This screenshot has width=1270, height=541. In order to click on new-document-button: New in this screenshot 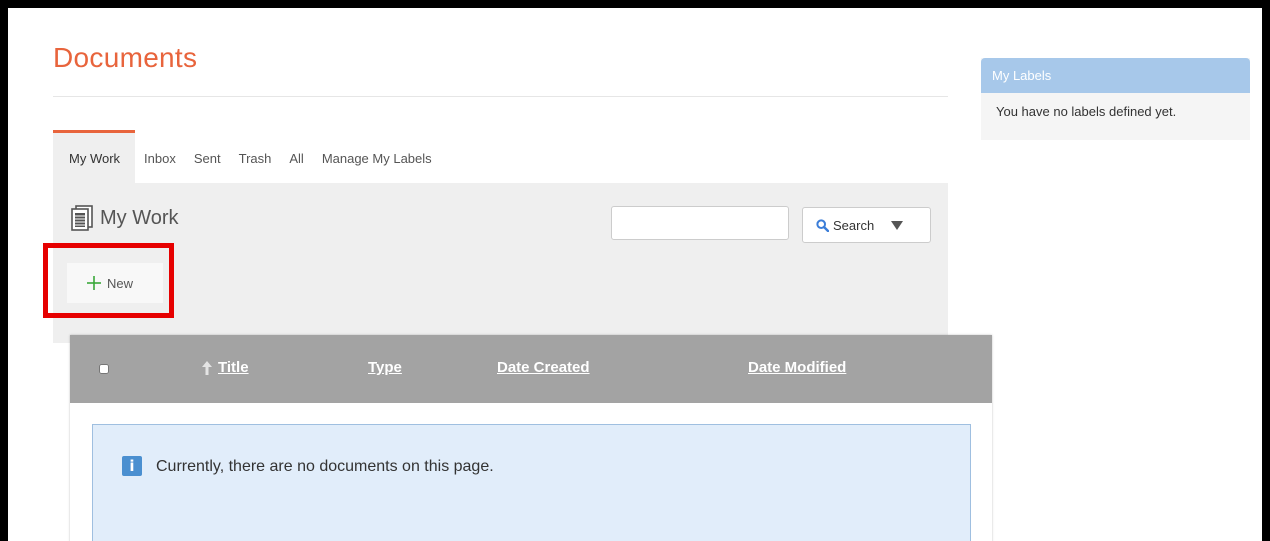, I will do `click(115, 283)`.